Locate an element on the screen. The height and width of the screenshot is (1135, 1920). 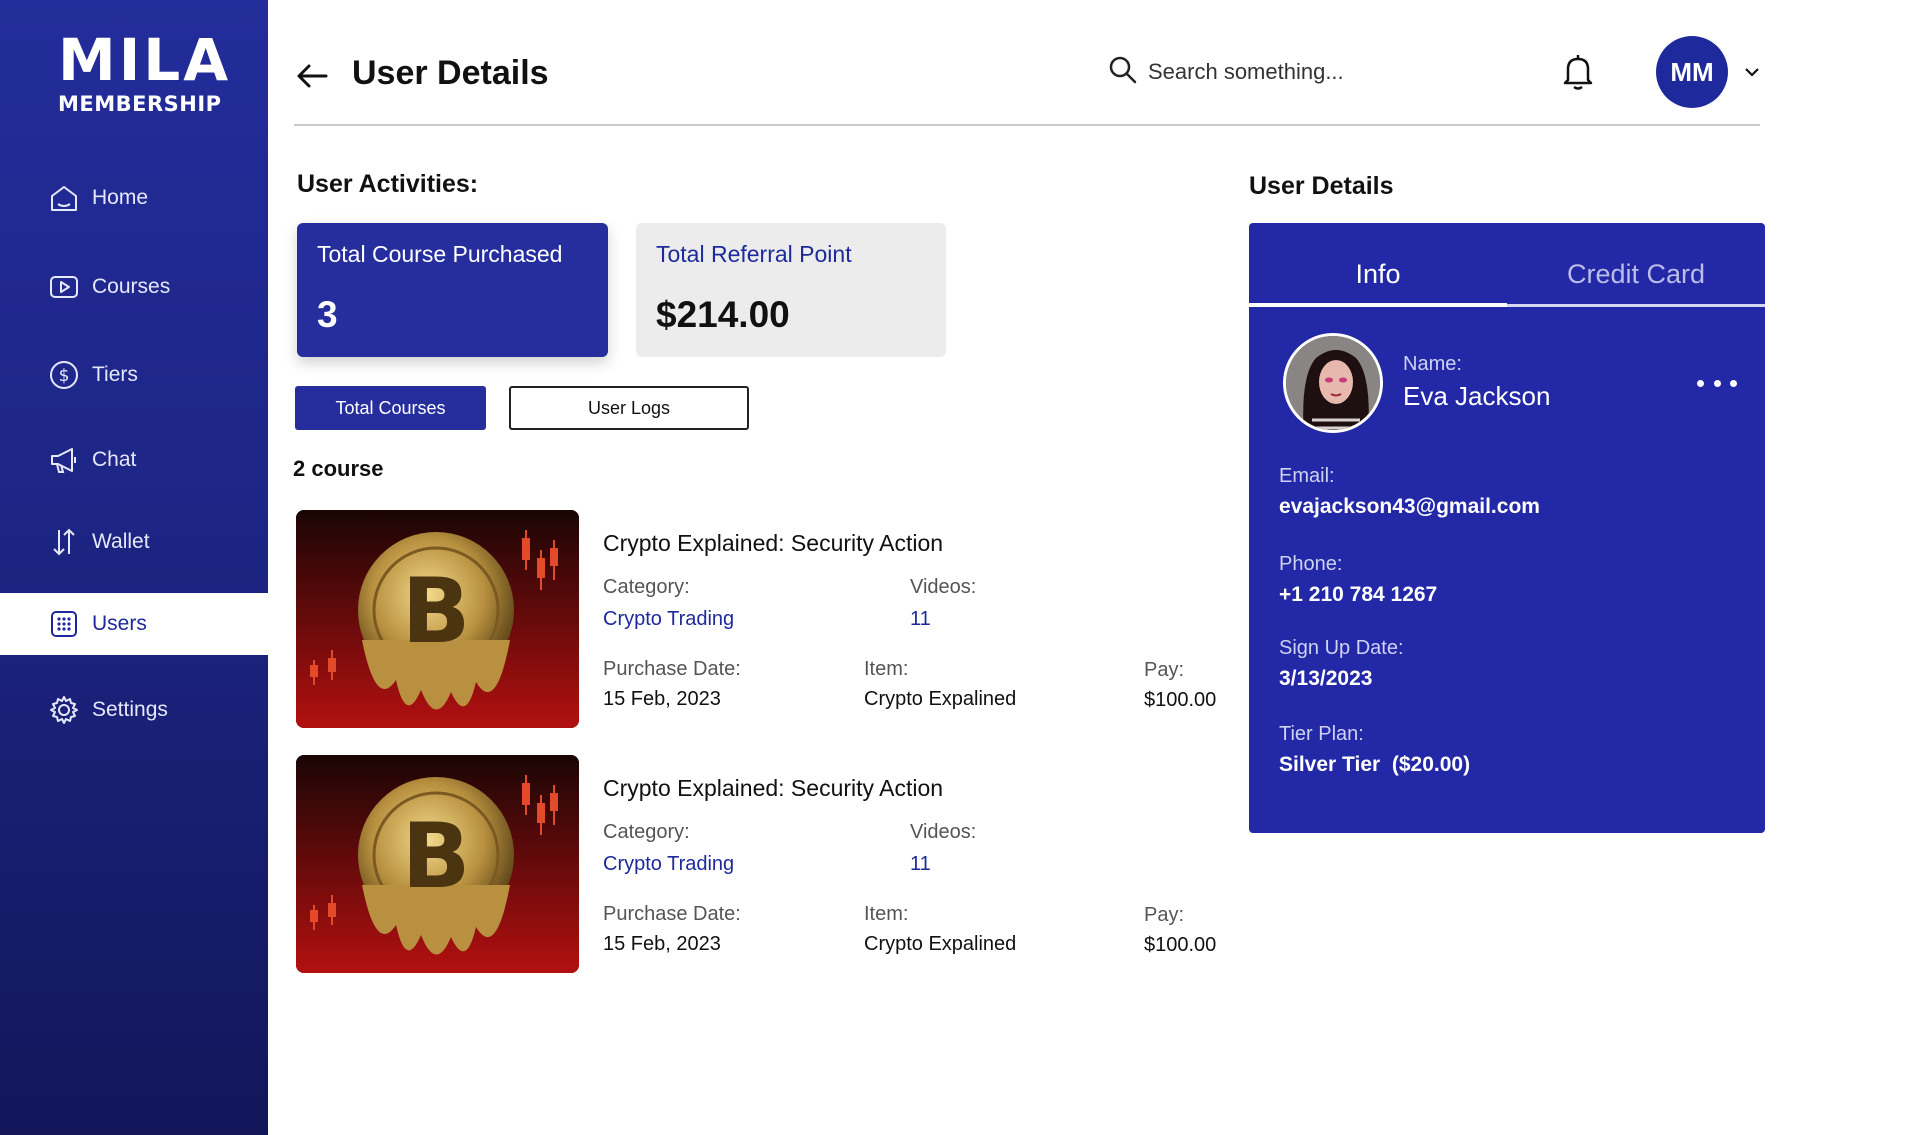
search-bar is located at coordinates (1258, 72).